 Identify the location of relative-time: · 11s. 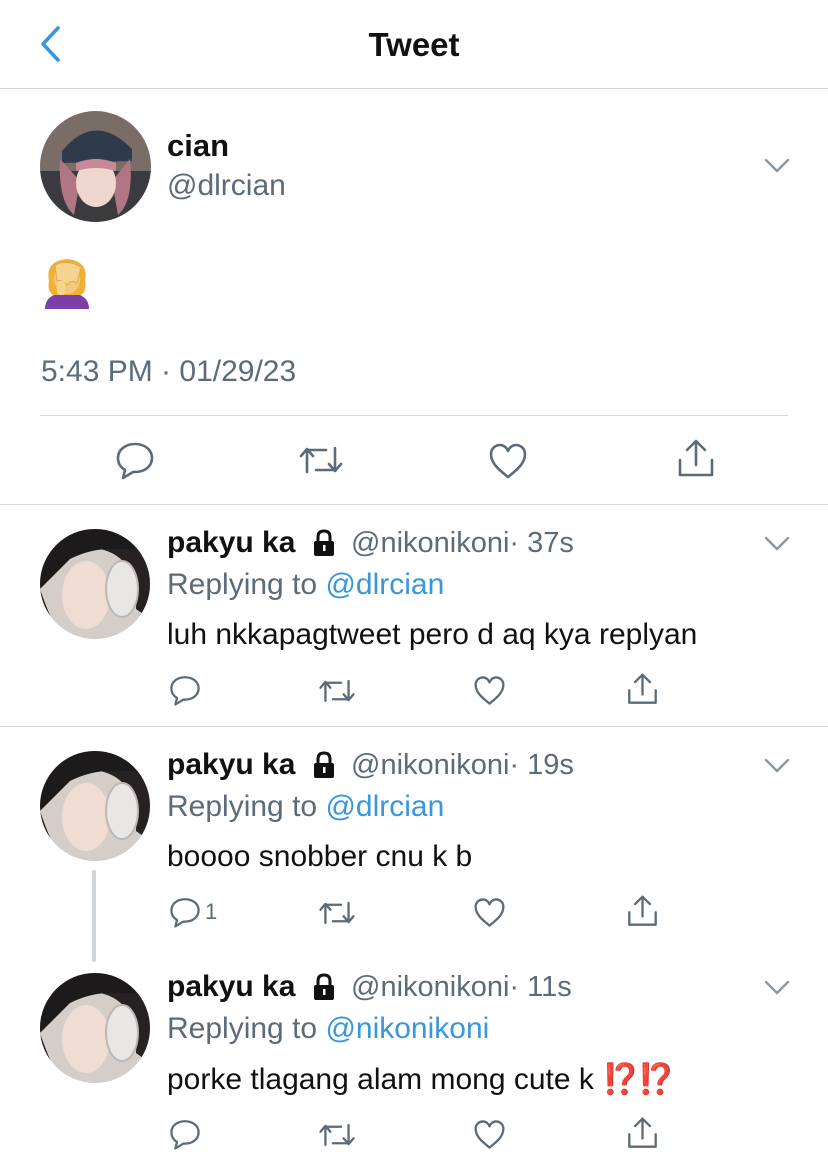
(540, 987).